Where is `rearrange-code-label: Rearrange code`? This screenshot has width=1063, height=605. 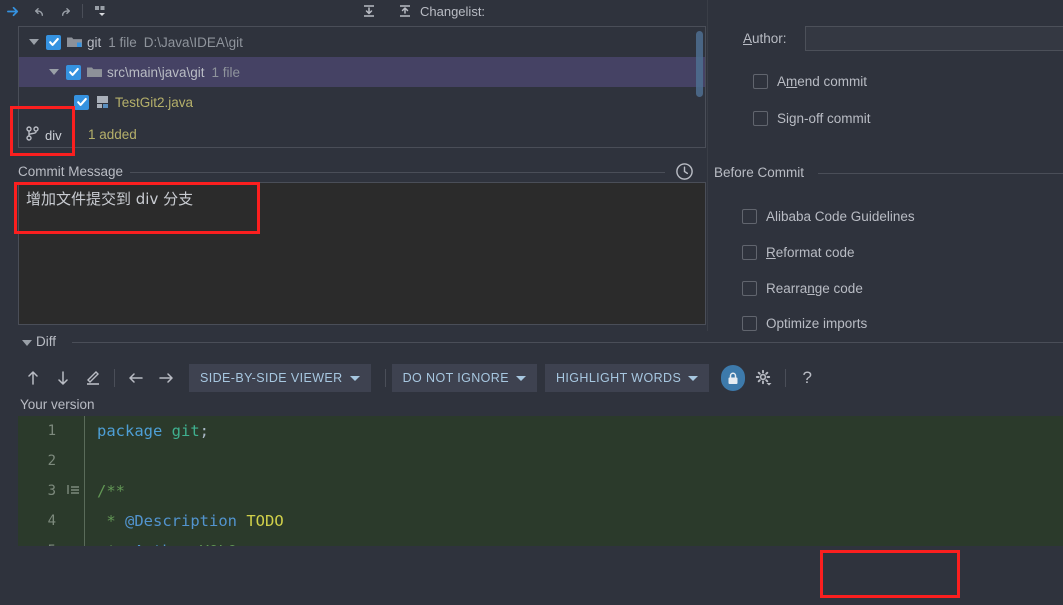 rearrange-code-label: Rearrange code is located at coordinates (814, 288).